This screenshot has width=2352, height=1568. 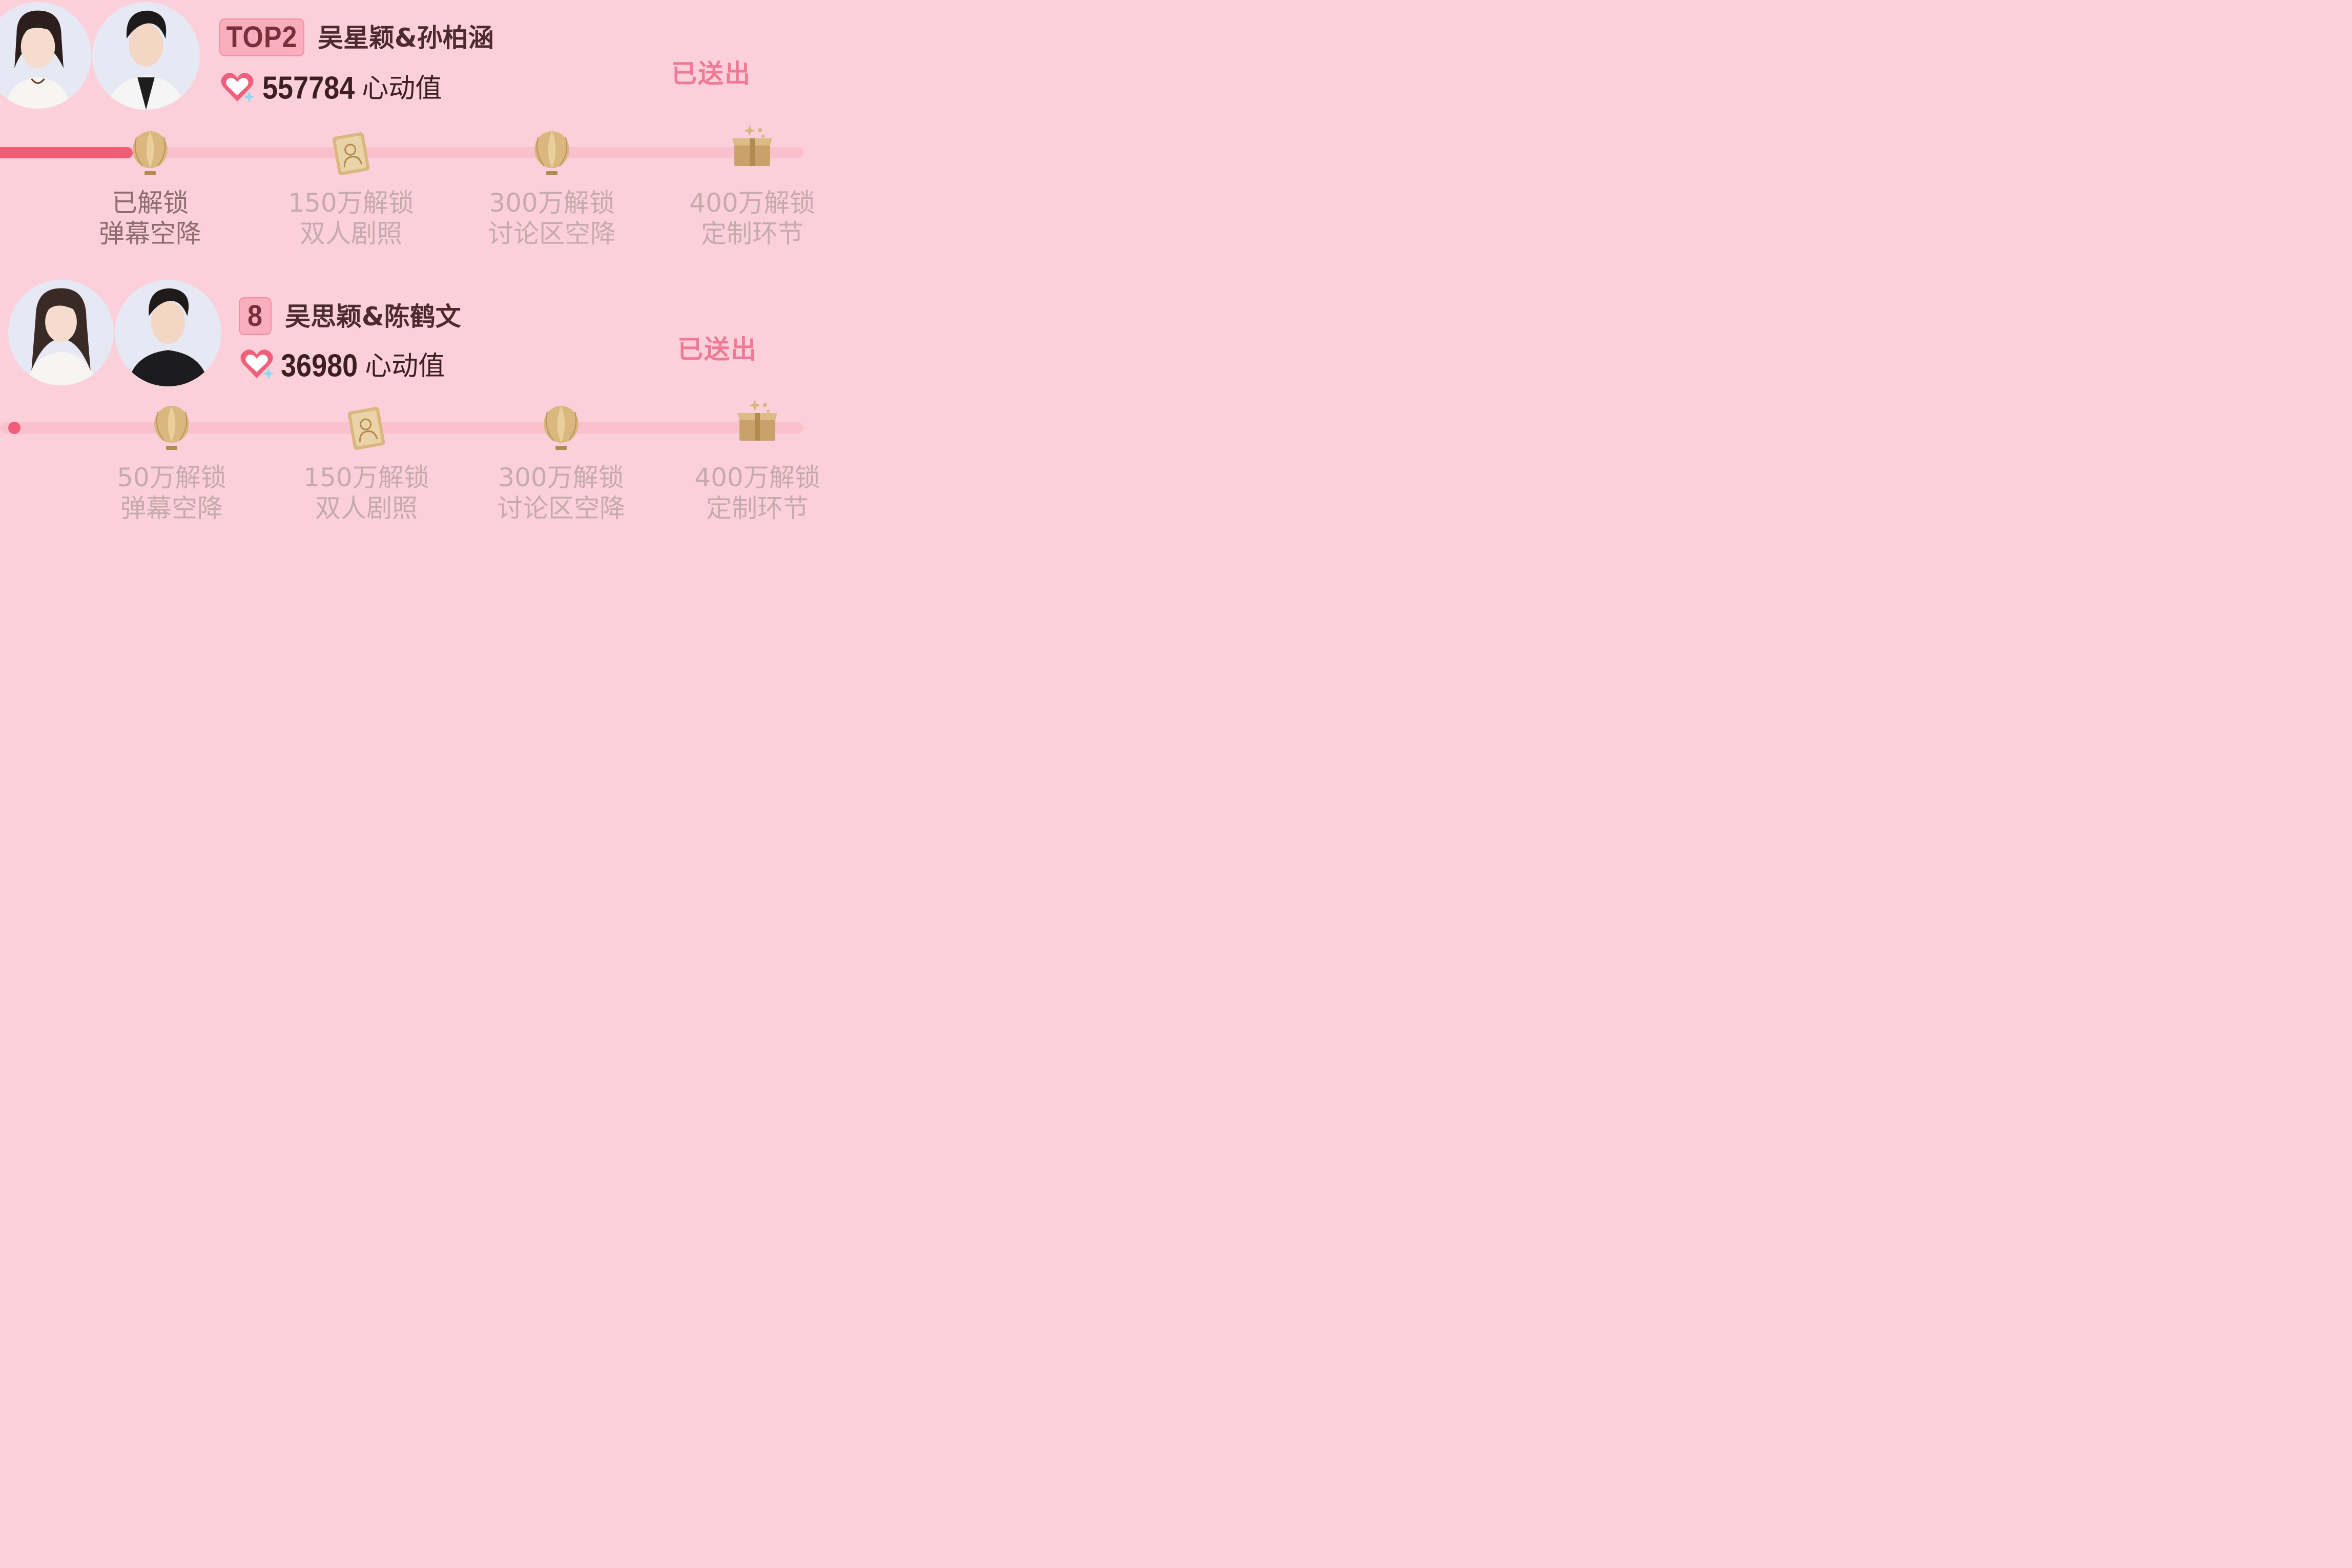 I want to click on couple-name: 吴星颖&孙柏涵, so click(x=406, y=38).